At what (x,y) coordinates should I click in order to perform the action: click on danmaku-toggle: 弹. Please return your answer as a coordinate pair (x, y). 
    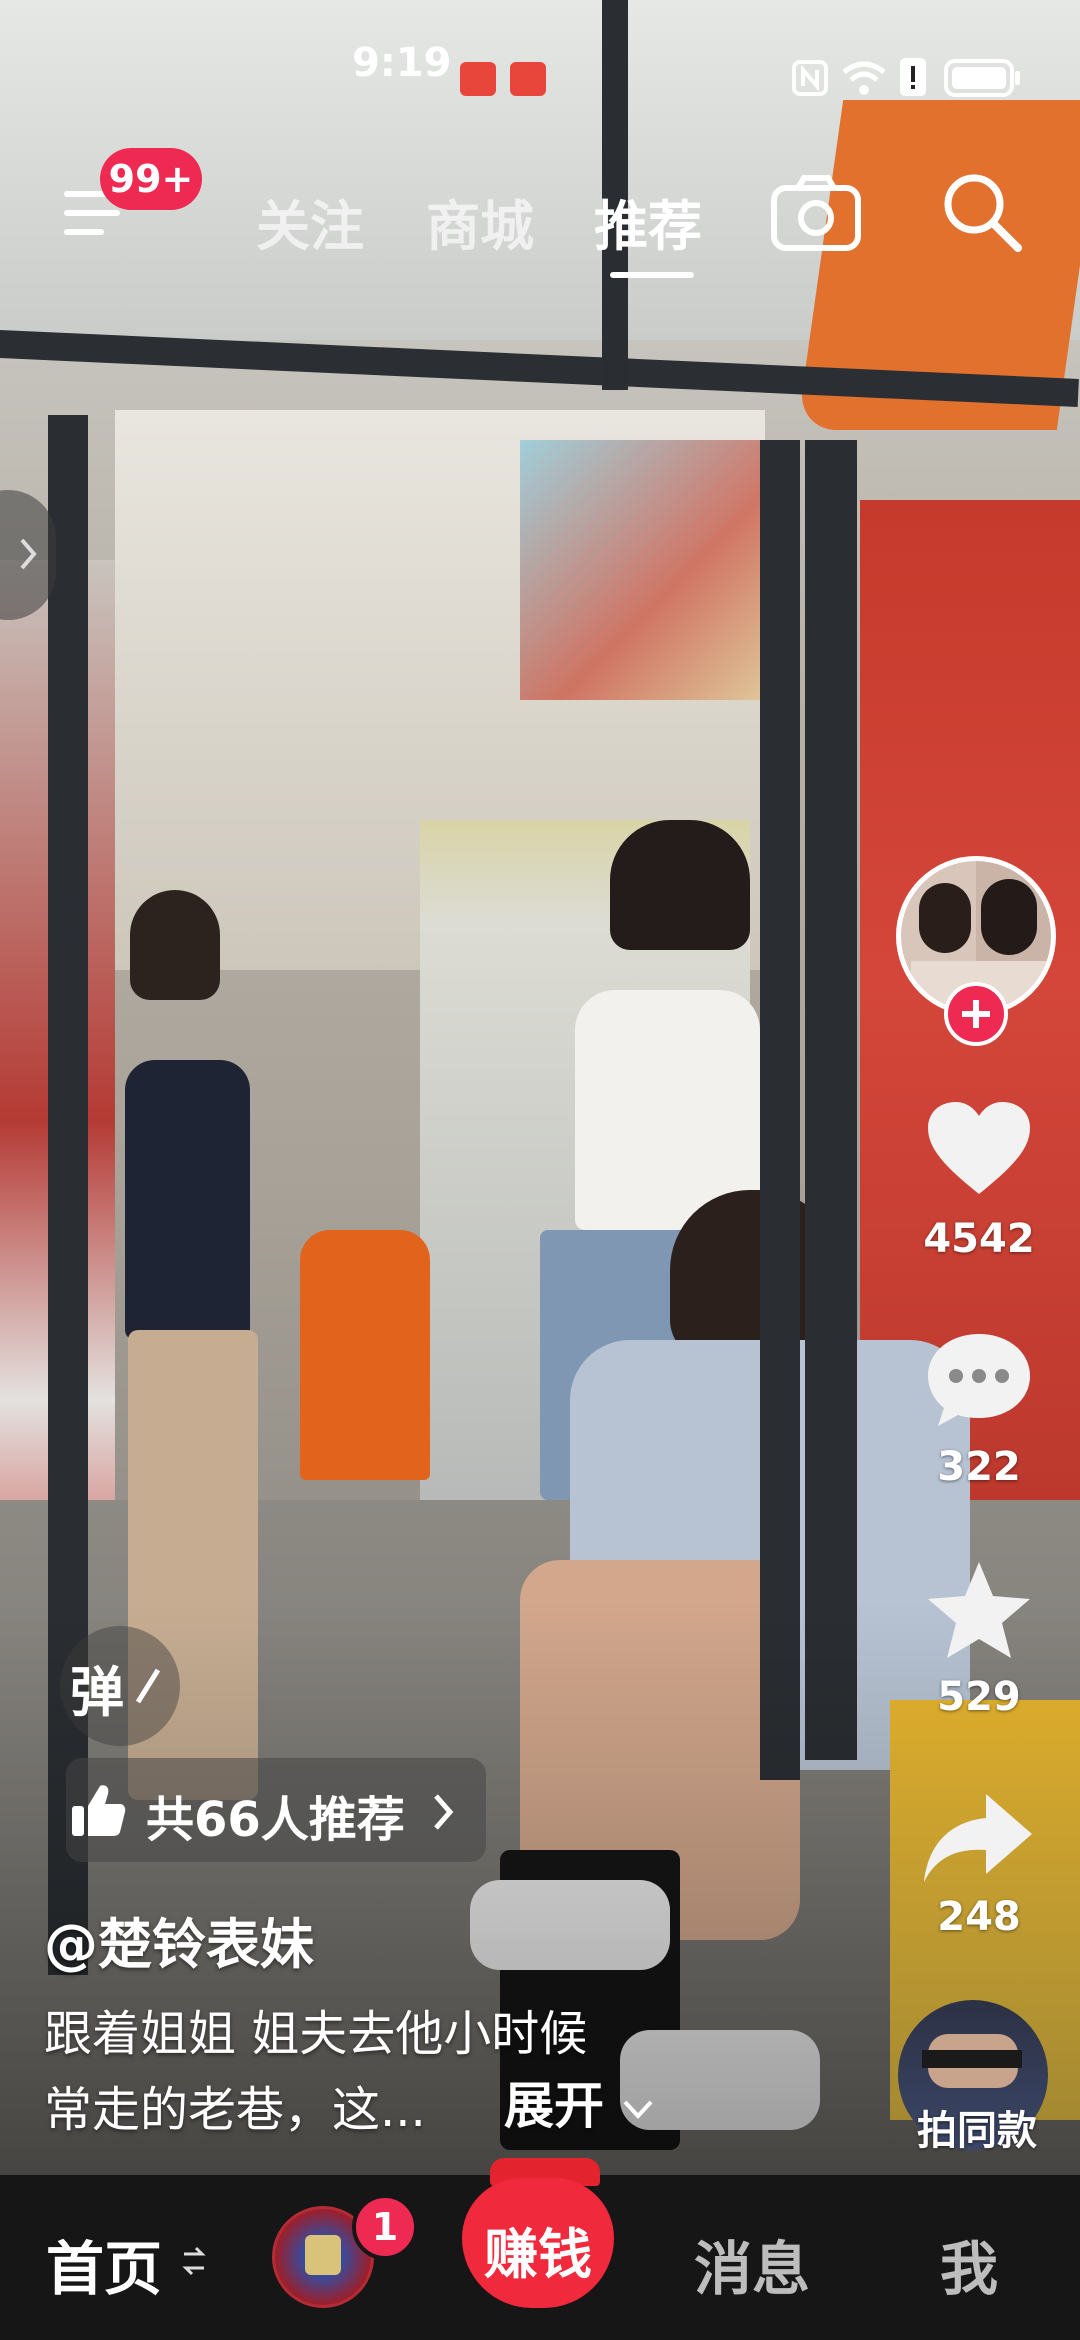
    Looking at the image, I should click on (120, 1686).